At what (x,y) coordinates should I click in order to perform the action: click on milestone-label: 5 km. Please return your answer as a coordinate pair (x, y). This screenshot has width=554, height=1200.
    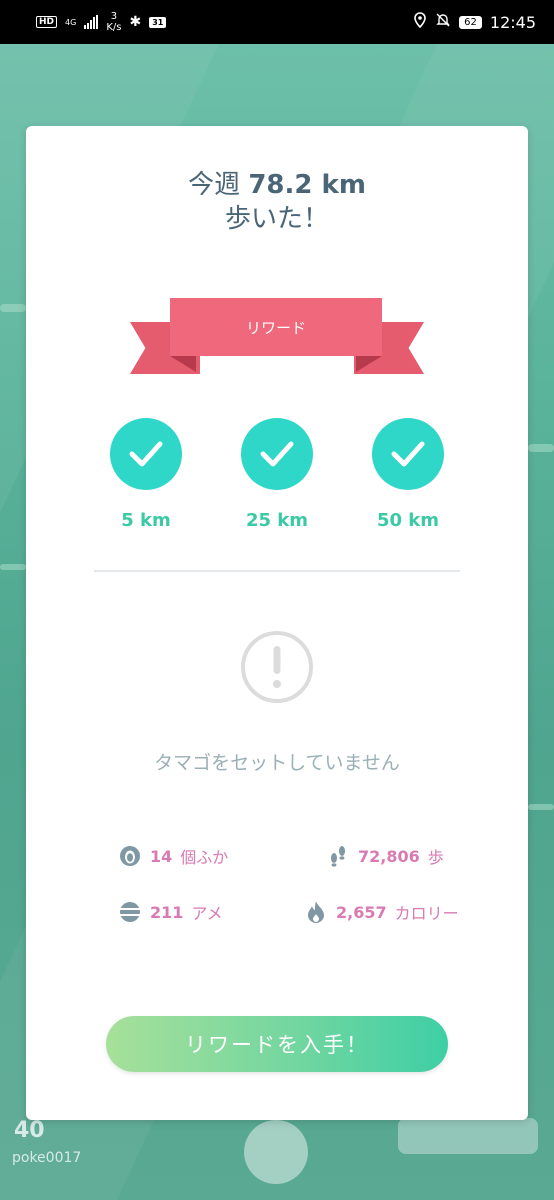
    Looking at the image, I should click on (146, 520).